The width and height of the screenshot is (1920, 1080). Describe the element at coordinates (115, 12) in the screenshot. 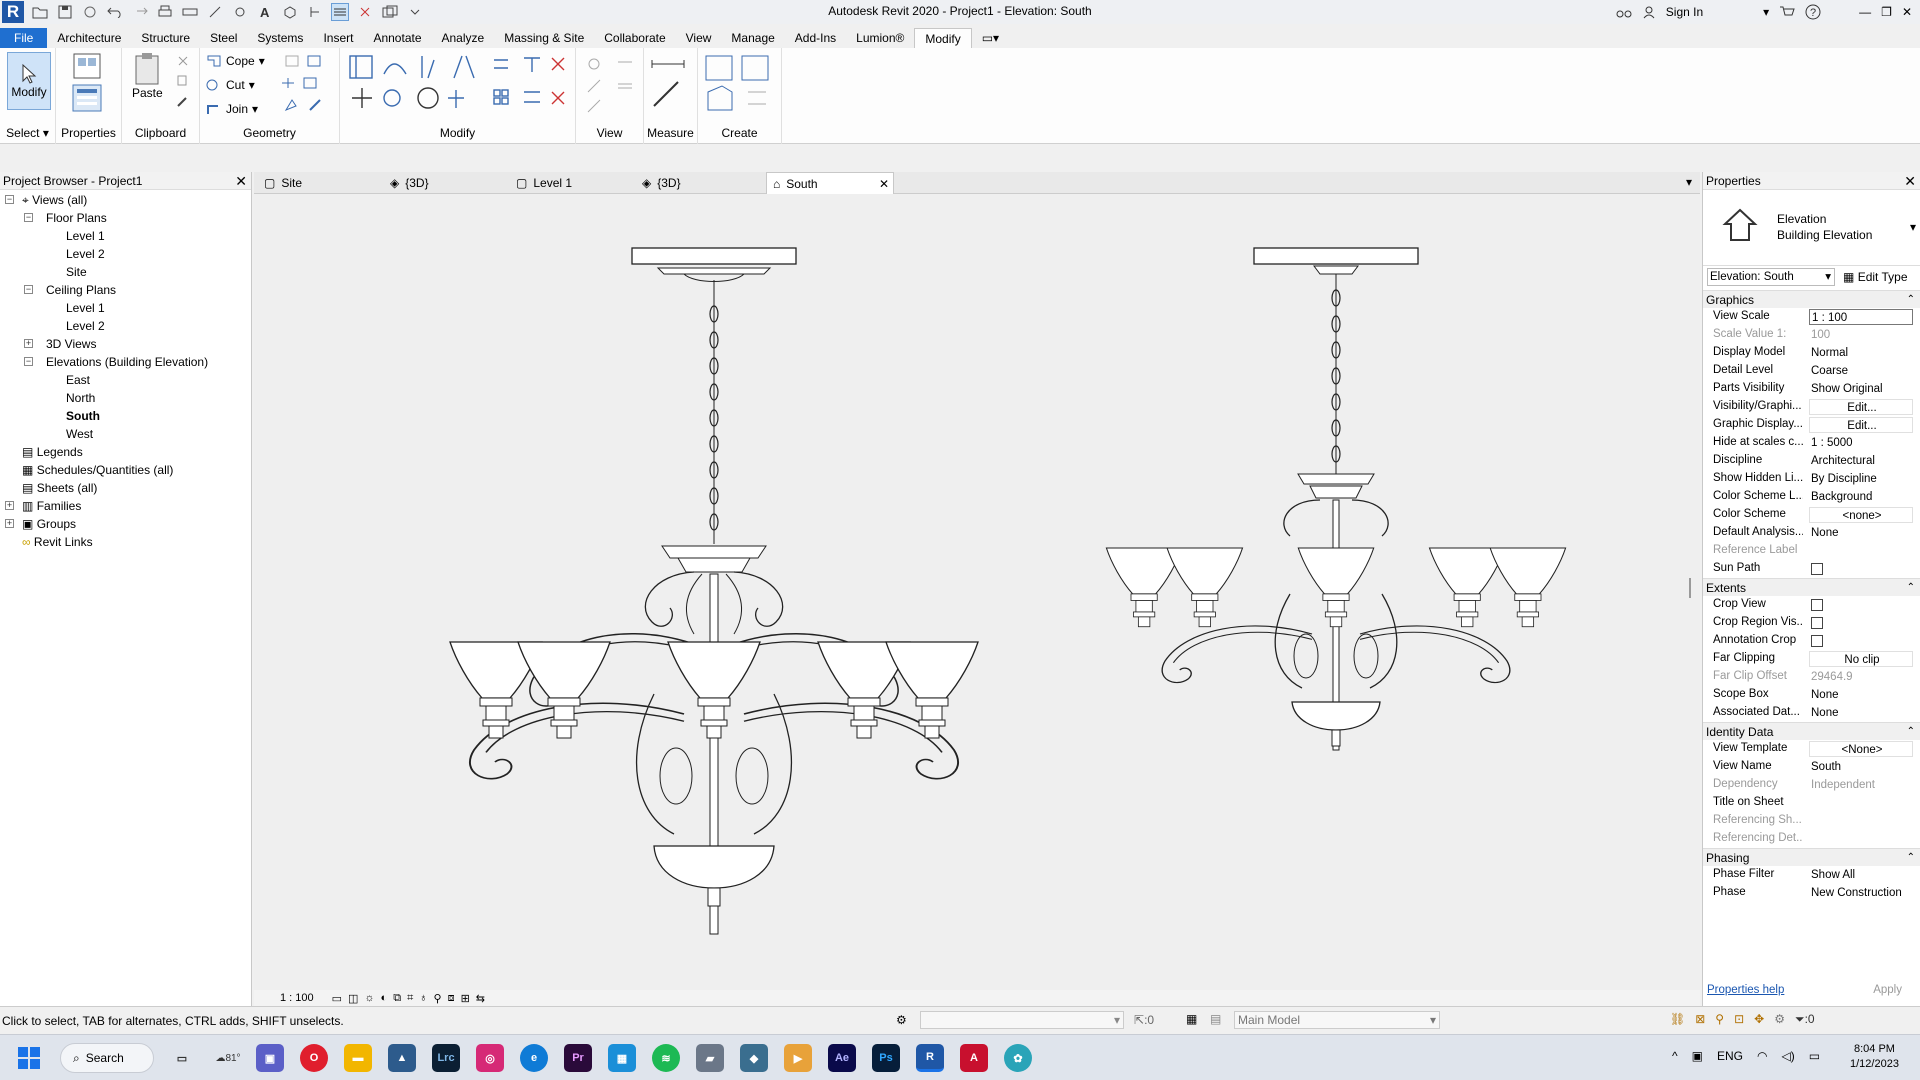

I see `undo-icon` at that location.